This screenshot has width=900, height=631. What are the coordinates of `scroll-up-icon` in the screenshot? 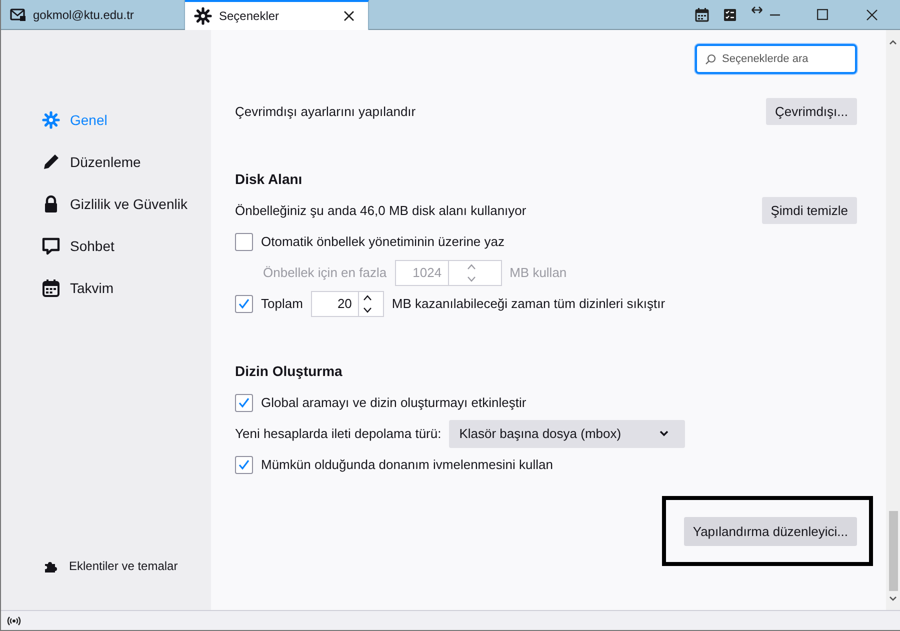 It's located at (893, 42).